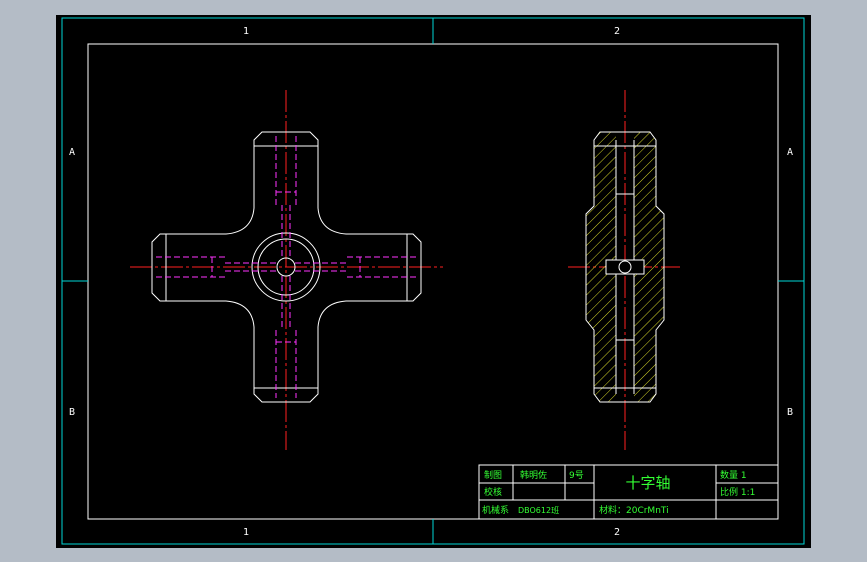  I want to click on zone-bottom-right: 2, so click(617, 532).